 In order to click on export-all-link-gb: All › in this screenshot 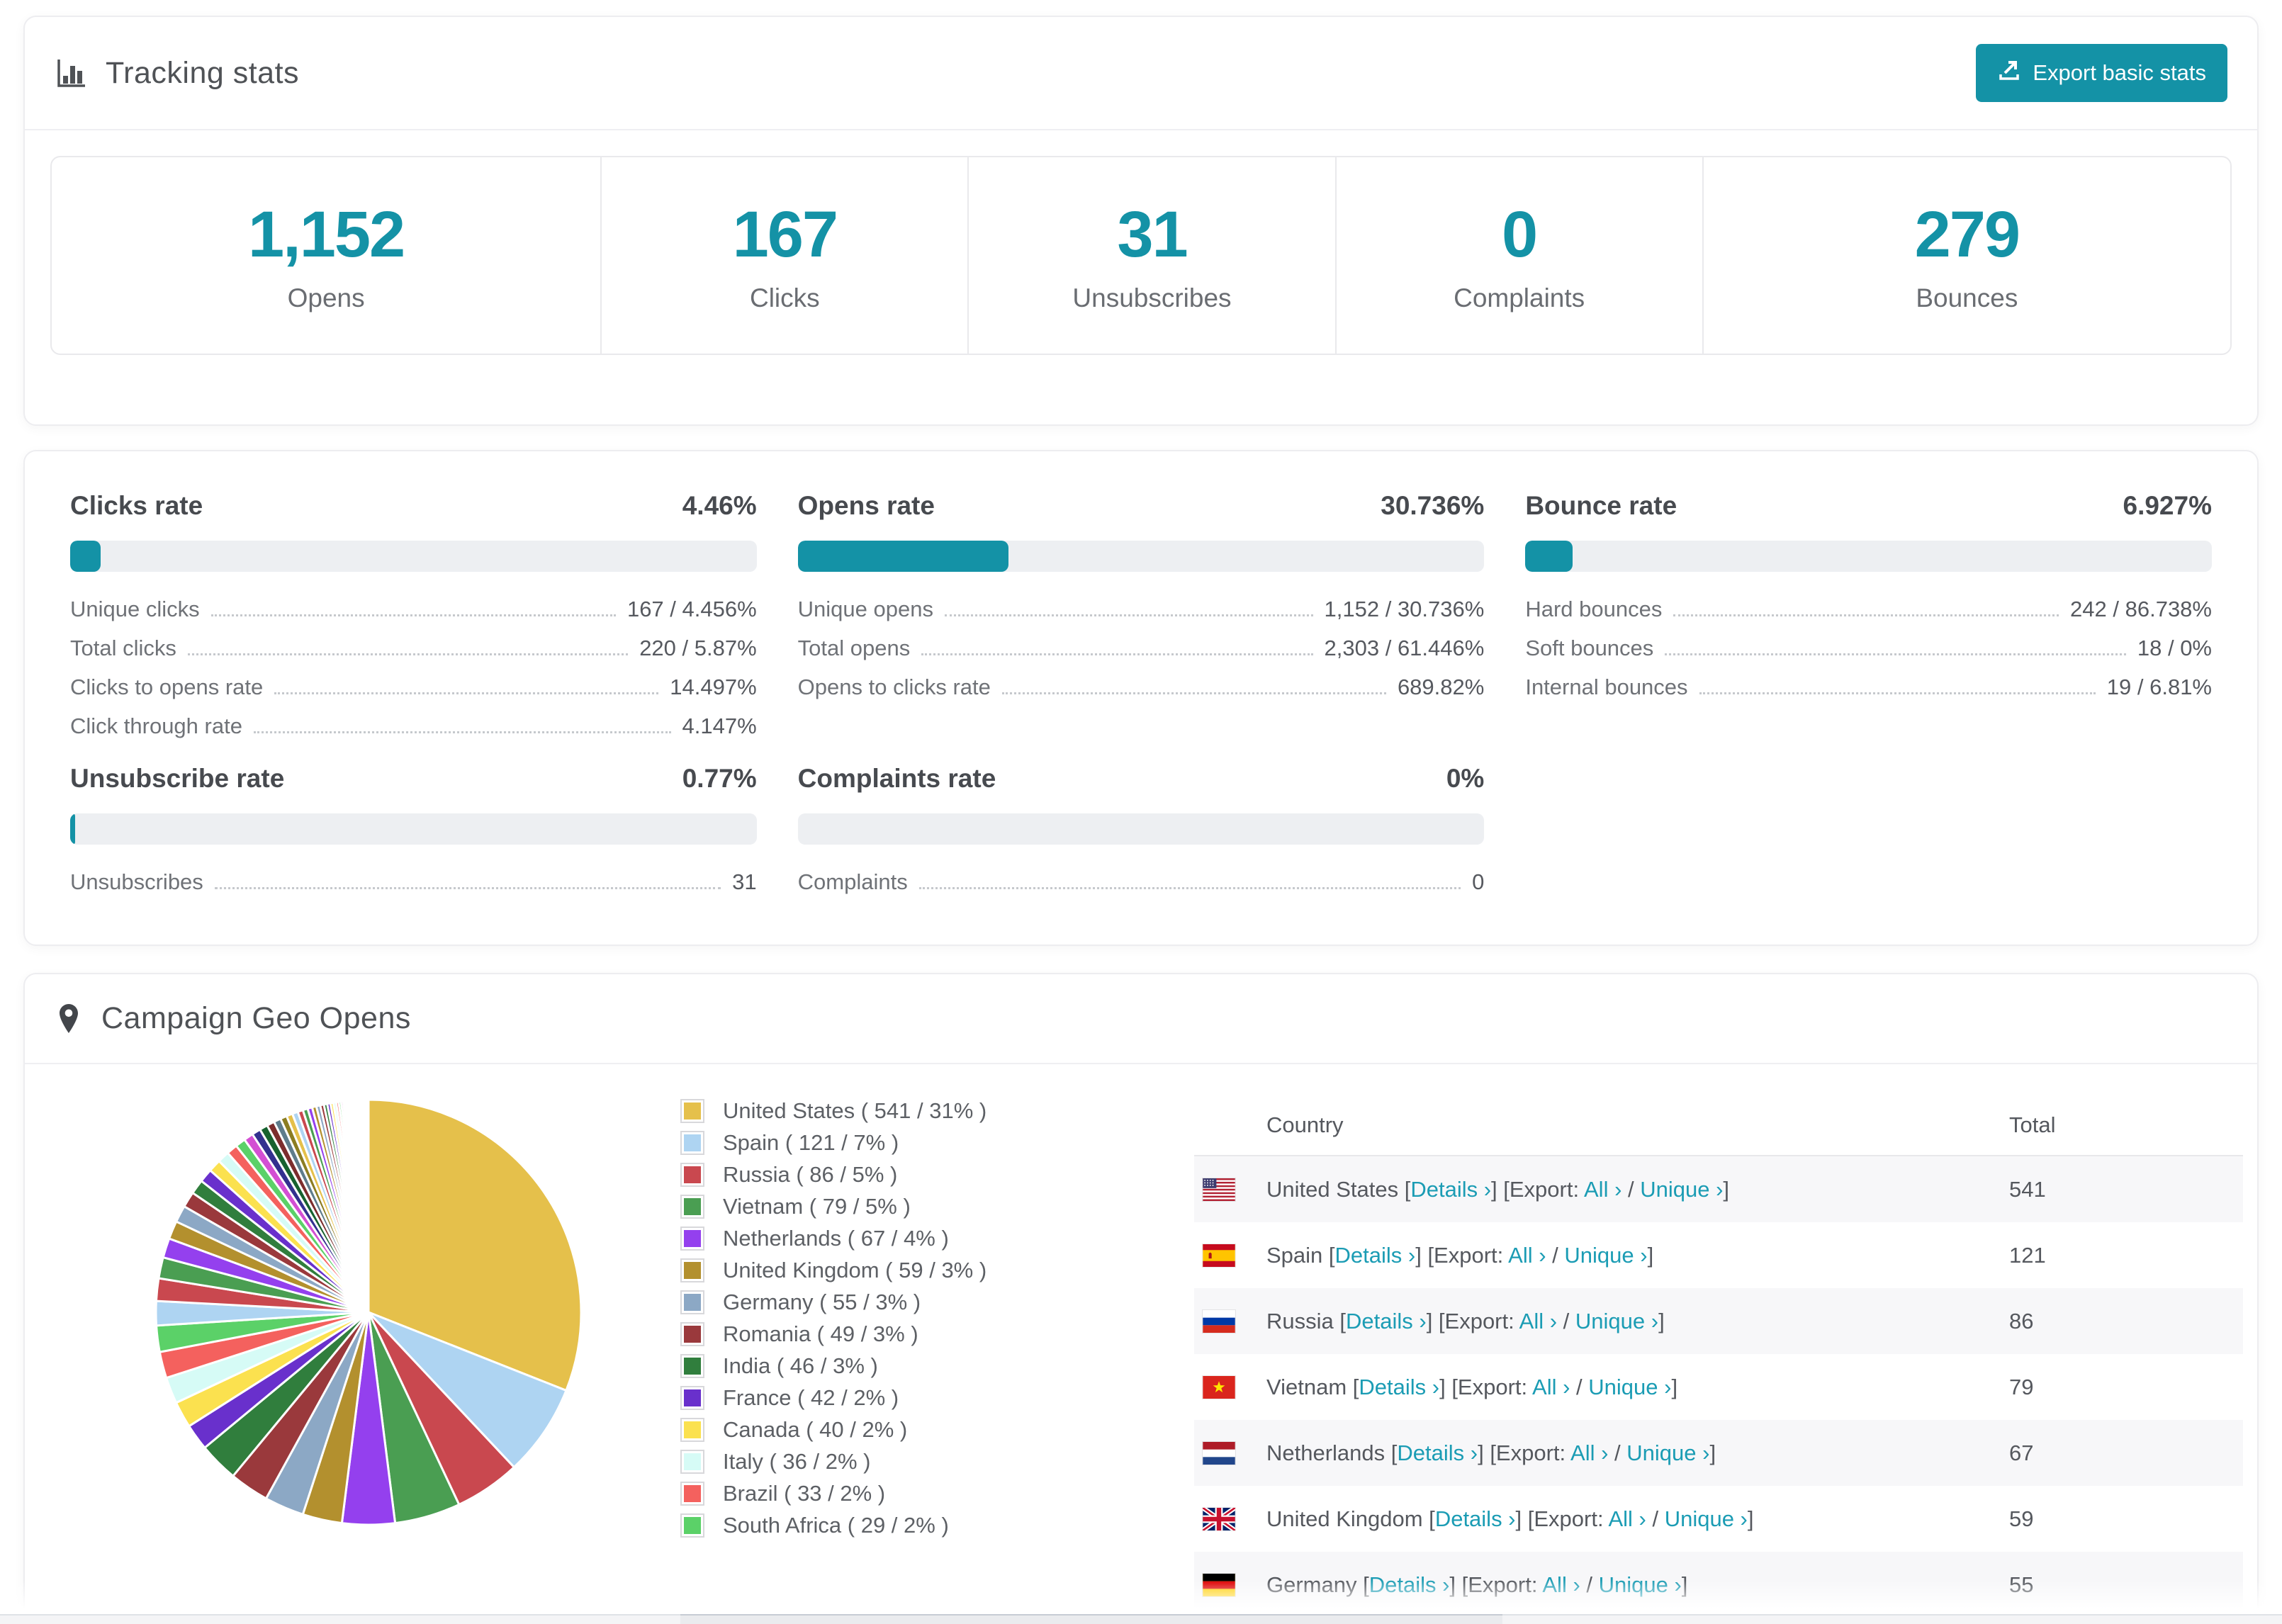, I will do `click(1627, 1518)`.